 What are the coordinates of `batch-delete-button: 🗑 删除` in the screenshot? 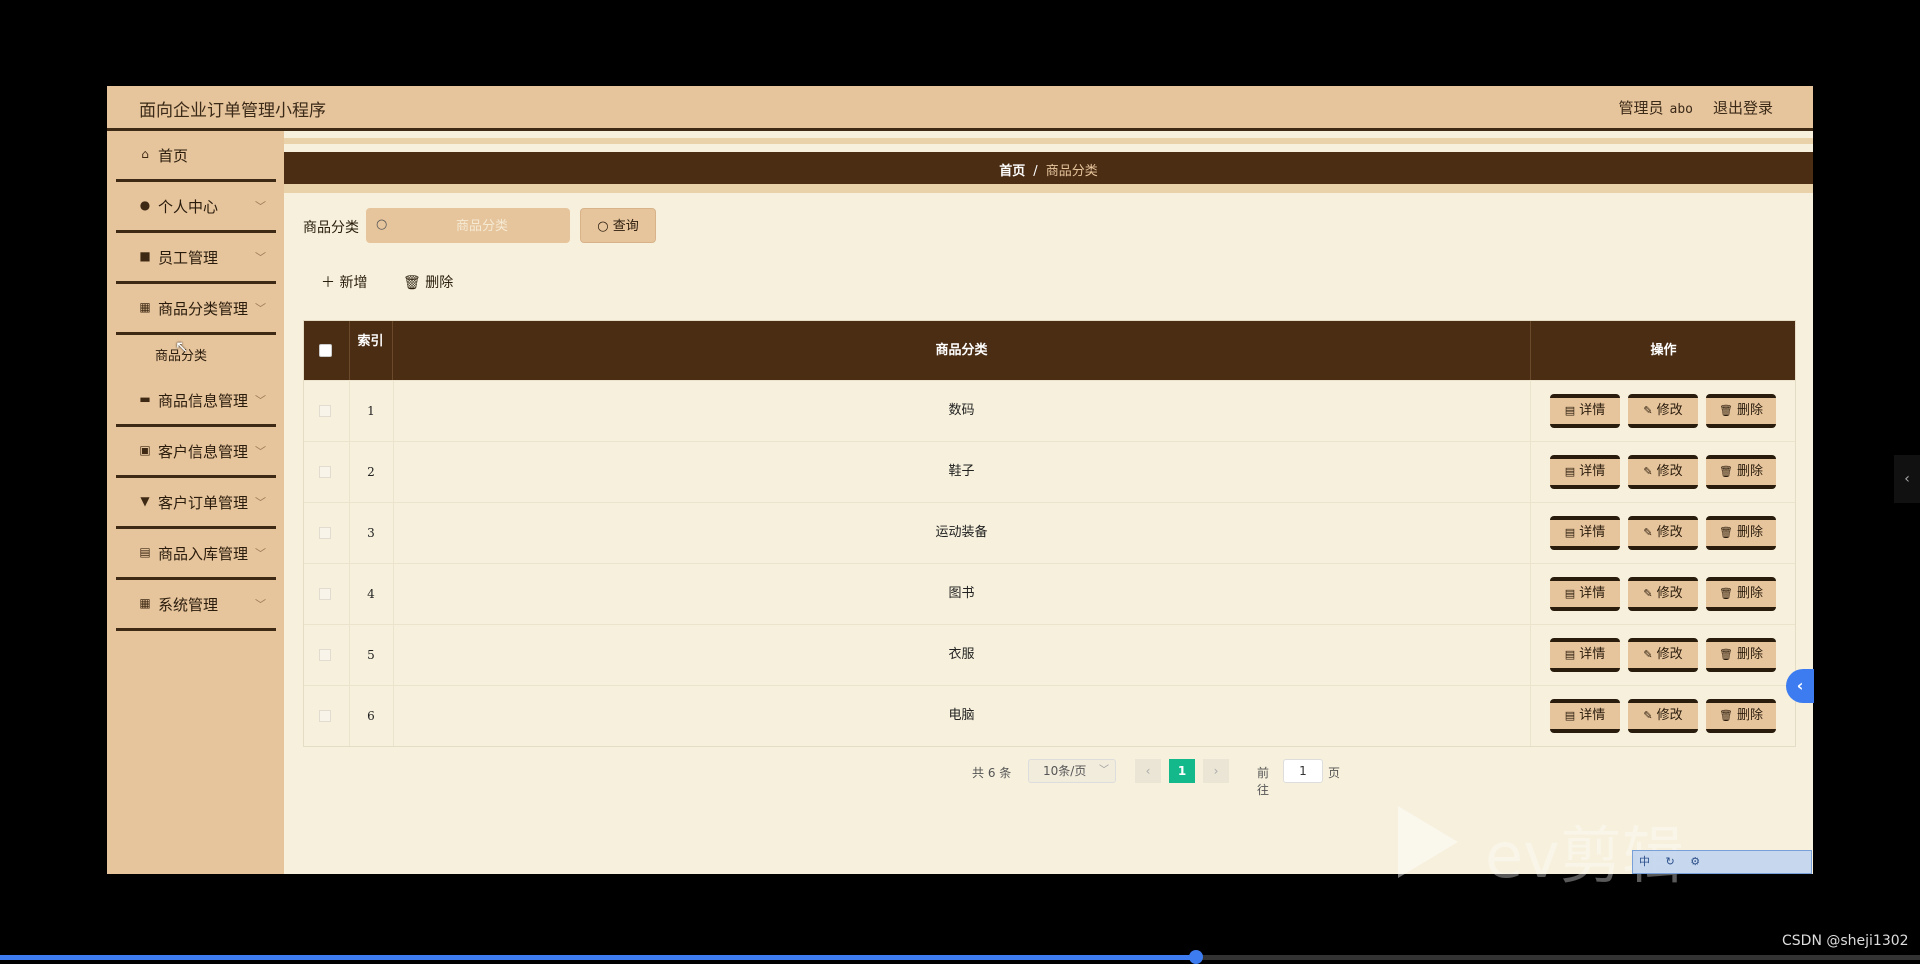 It's located at (428, 282).